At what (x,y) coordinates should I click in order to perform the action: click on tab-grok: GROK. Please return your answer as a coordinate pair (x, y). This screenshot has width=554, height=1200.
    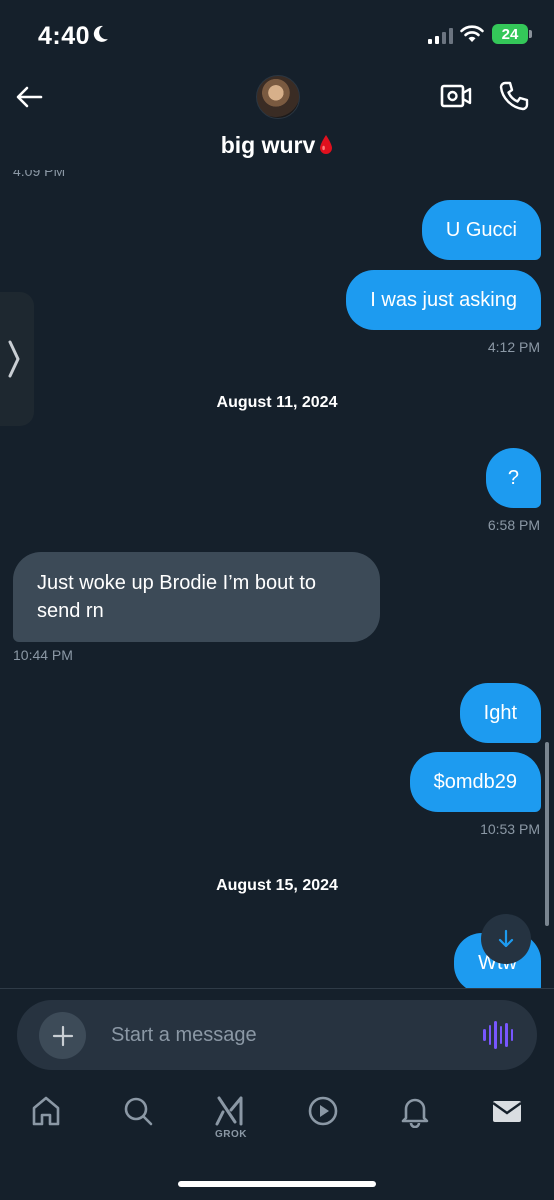
    Looking at the image, I should click on (231, 1119).